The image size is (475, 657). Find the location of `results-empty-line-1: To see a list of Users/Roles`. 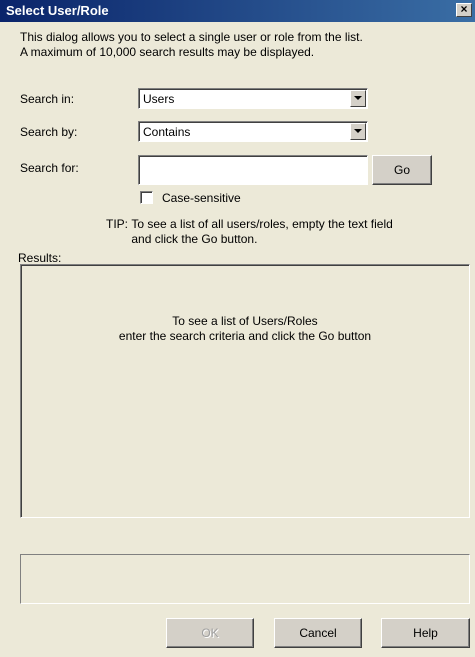

results-empty-line-1: To see a list of Users/Roles is located at coordinates (245, 321).